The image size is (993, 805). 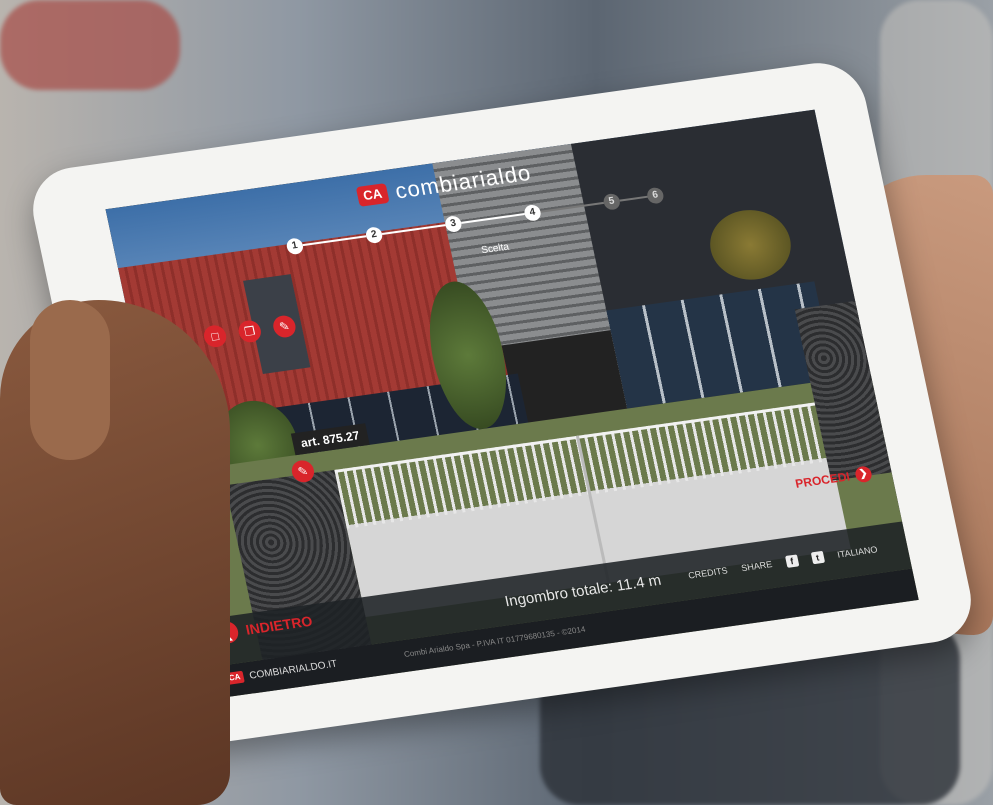 What do you see at coordinates (817, 557) in the screenshot?
I see `twitter-icon: t` at bounding box center [817, 557].